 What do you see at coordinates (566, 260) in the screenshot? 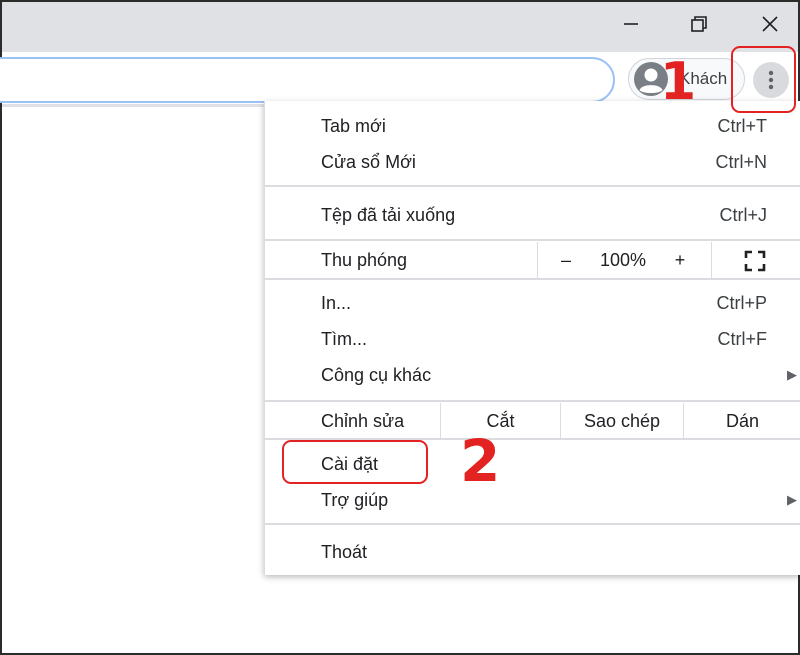
I see `zoom-out-button: –` at bounding box center [566, 260].